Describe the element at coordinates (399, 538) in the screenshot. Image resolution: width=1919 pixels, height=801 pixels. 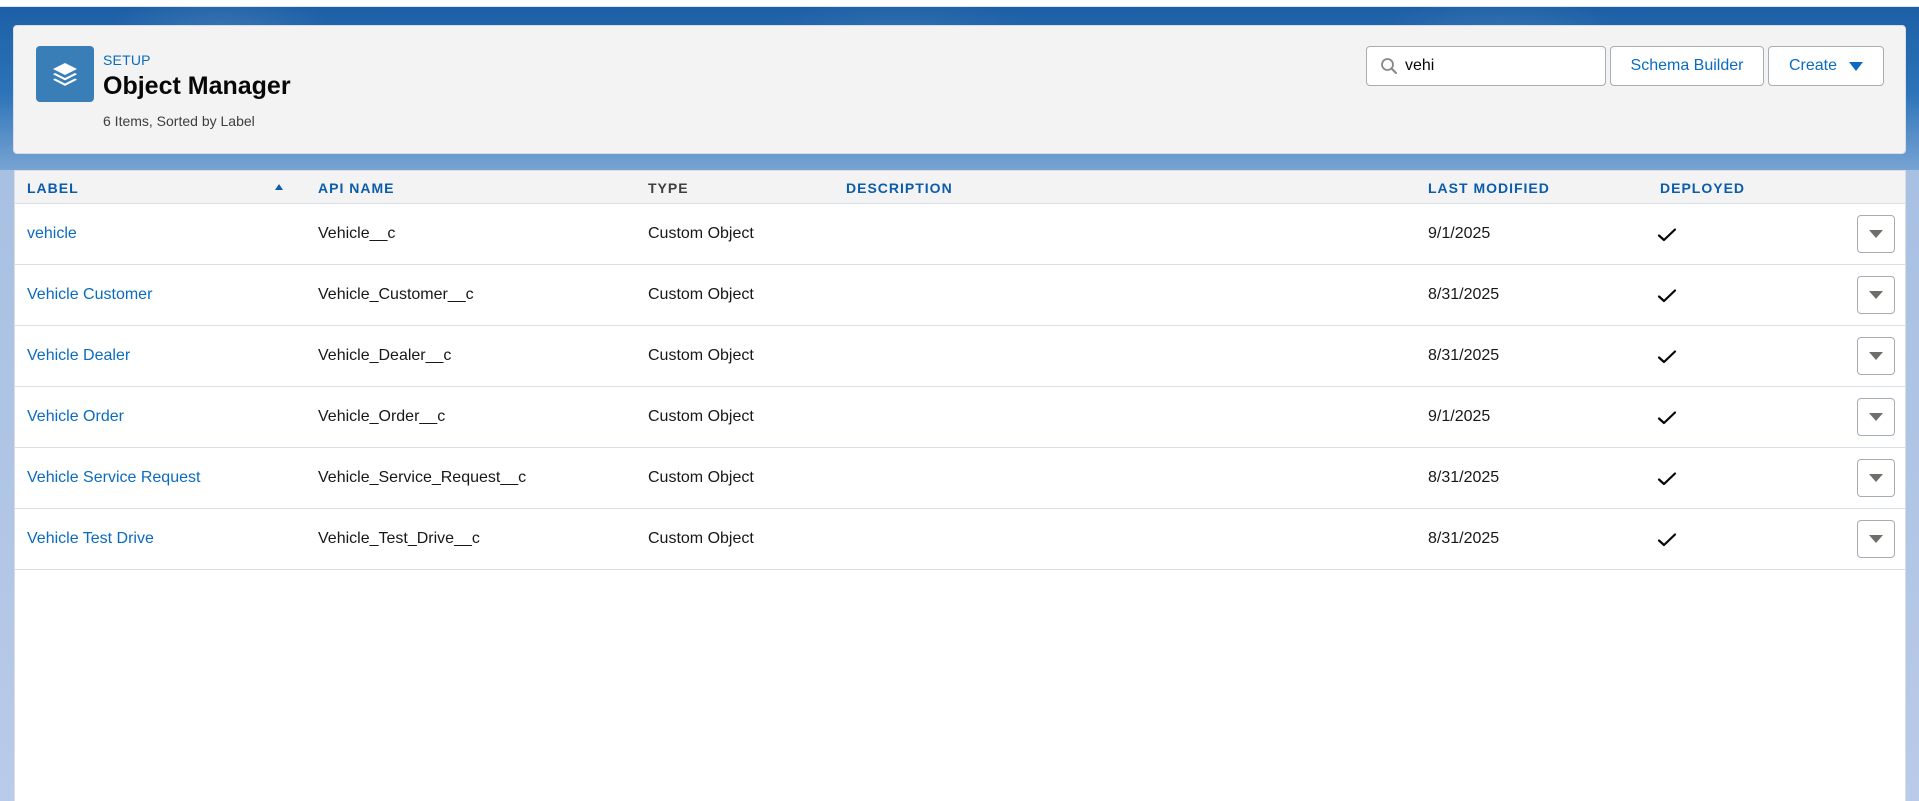
I see `api-name-cell: Vehicle_Test_Drive__c` at that location.